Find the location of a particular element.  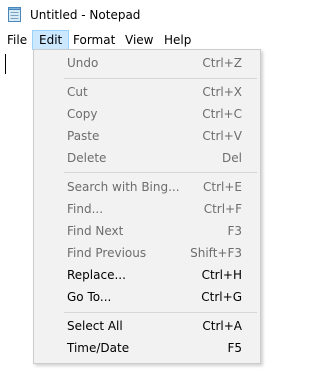

menu-item-find-previous: Find Previous Shift+F3 is located at coordinates (147, 253).